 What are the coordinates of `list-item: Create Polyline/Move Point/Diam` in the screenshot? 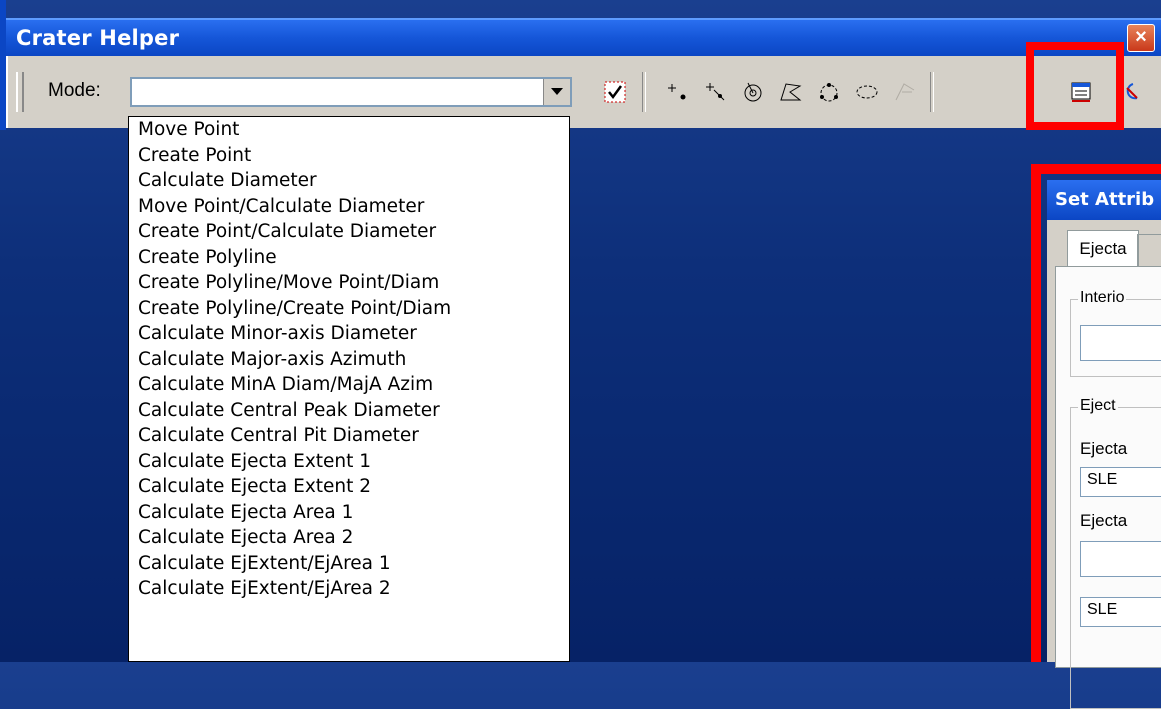 It's located at (349, 283).